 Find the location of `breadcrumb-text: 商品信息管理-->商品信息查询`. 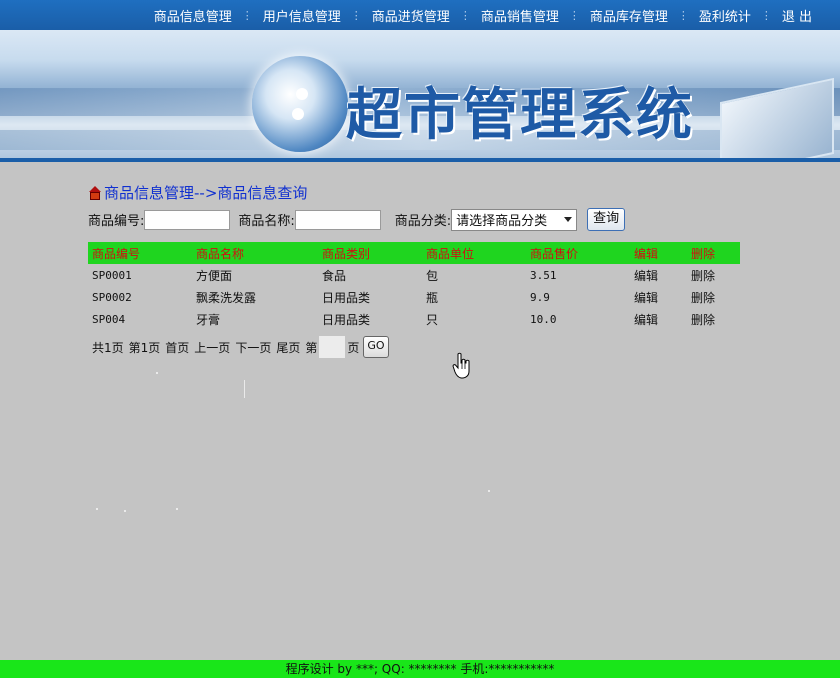

breadcrumb-text: 商品信息管理-->商品信息查询 is located at coordinates (205, 192).